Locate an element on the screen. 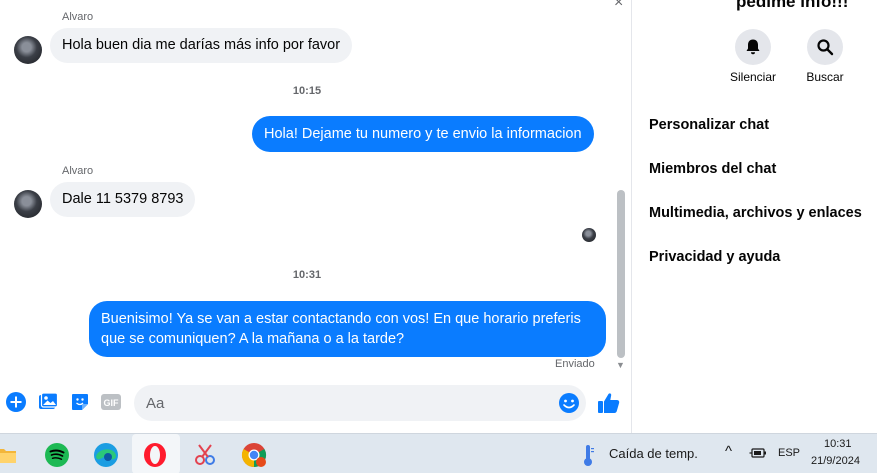  incoming-message: Dale 11 5379 8793 is located at coordinates (123, 199).